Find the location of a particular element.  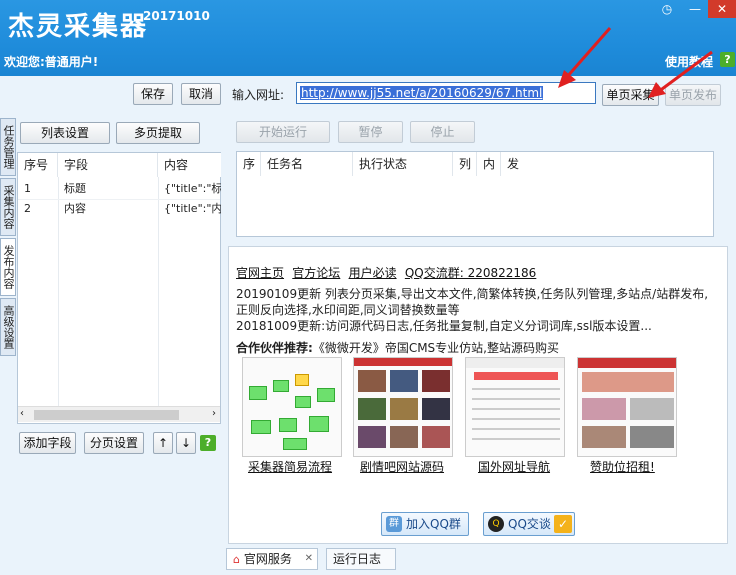

column-header-list: 列 is located at coordinates (465, 164).